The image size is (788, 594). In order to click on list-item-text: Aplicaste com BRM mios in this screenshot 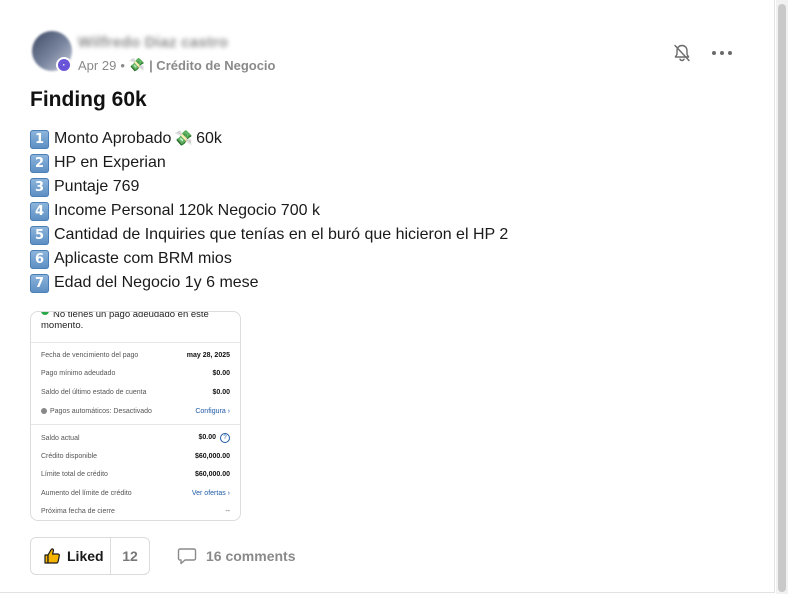, I will do `click(143, 258)`.